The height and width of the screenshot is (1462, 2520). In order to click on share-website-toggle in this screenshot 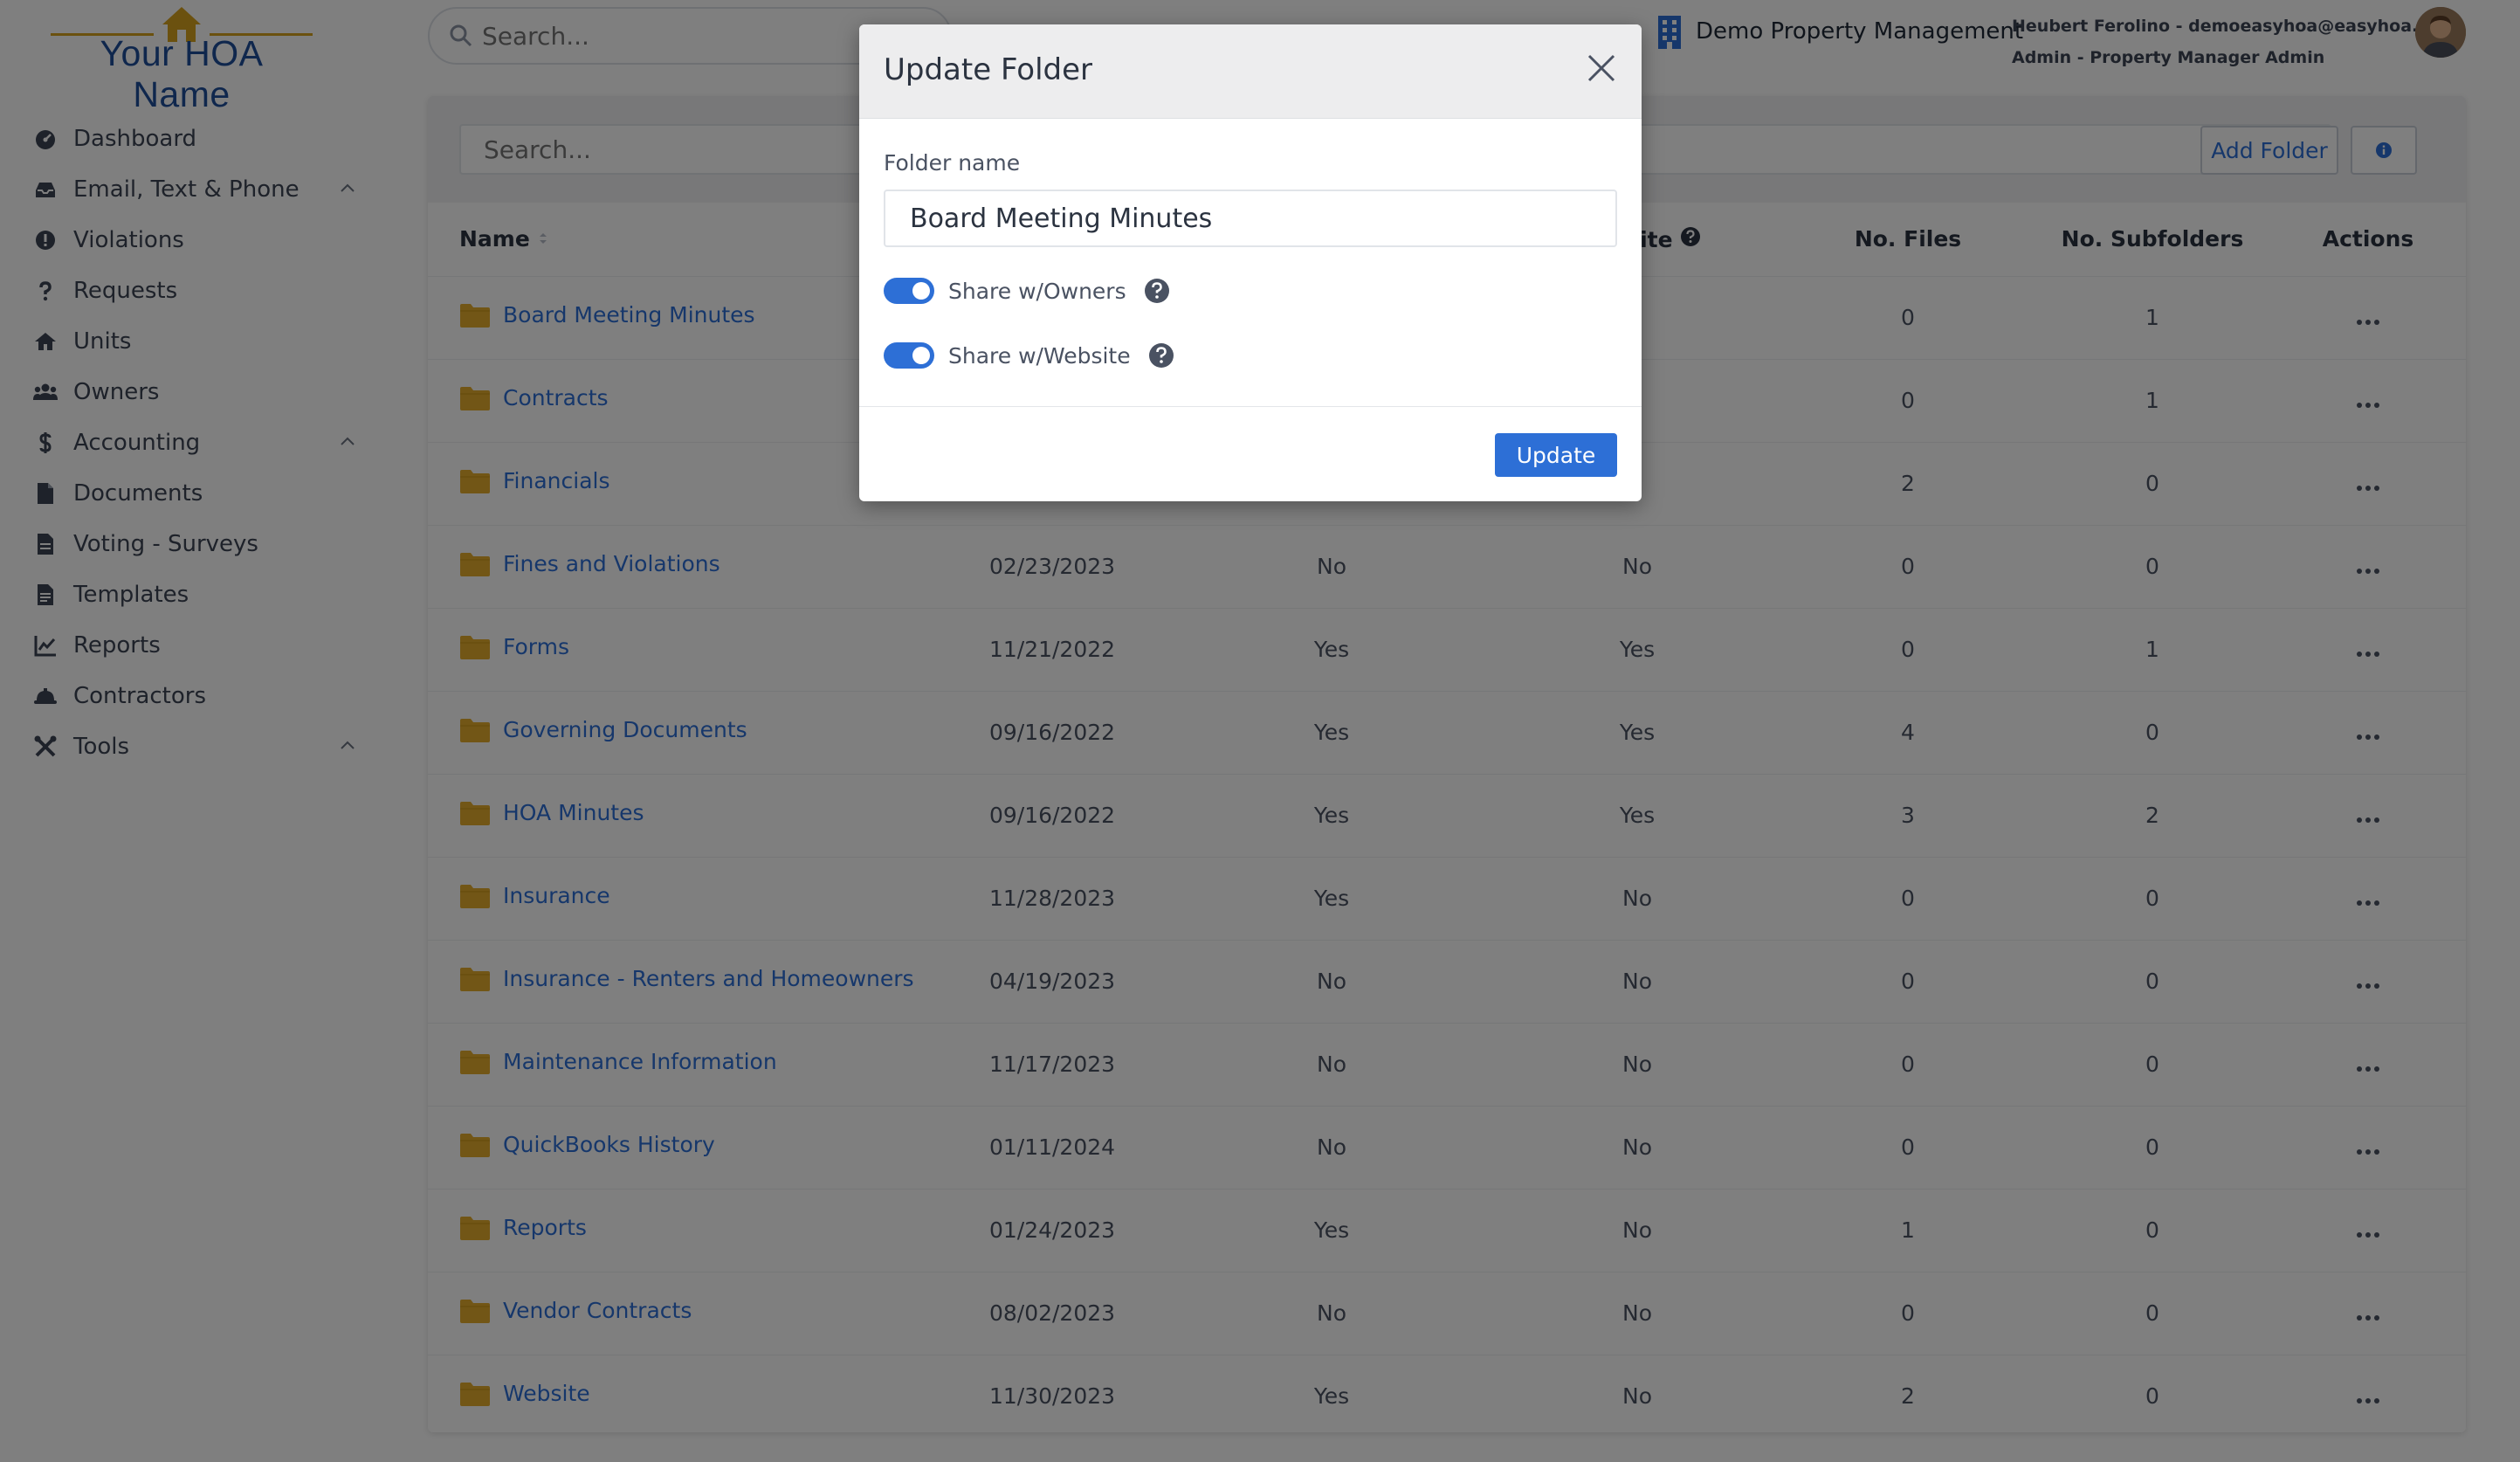, I will do `click(909, 355)`.